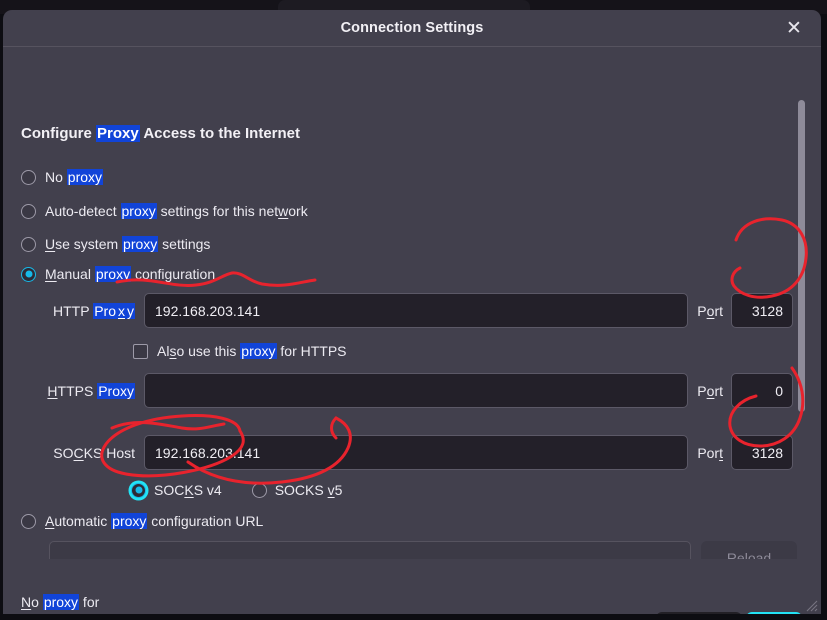 The width and height of the screenshot is (827, 620). What do you see at coordinates (252, 351) in the screenshot?
I see `checkbox-label: Also use this proxy for HTTPS` at bounding box center [252, 351].